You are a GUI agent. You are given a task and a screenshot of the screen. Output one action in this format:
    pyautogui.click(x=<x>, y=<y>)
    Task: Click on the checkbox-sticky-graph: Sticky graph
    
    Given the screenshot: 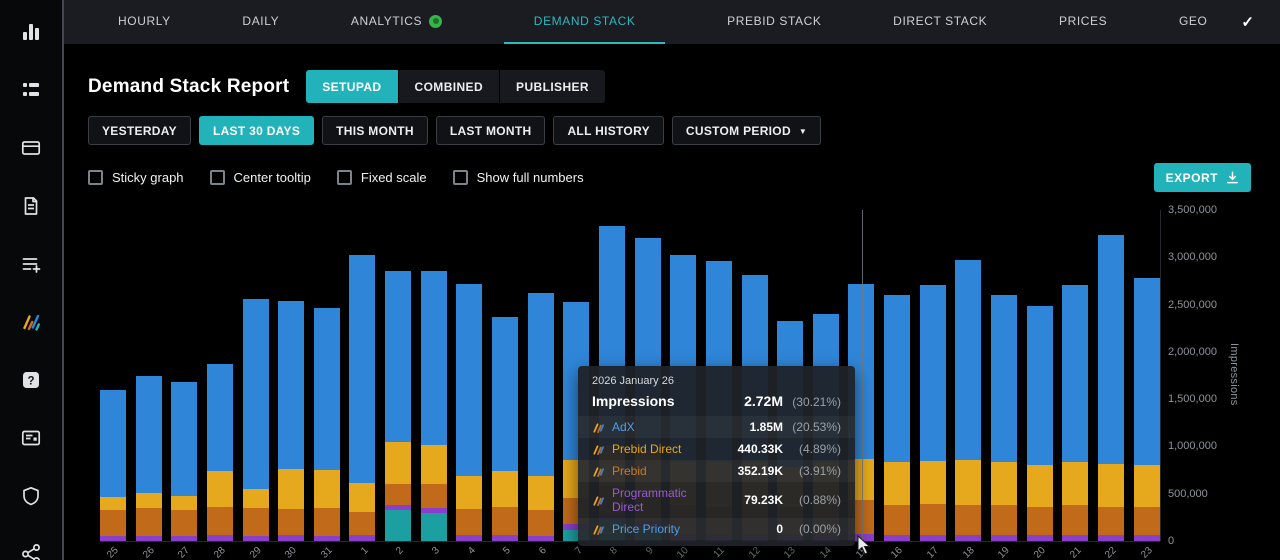 What is the action you would take?
    pyautogui.click(x=136, y=177)
    